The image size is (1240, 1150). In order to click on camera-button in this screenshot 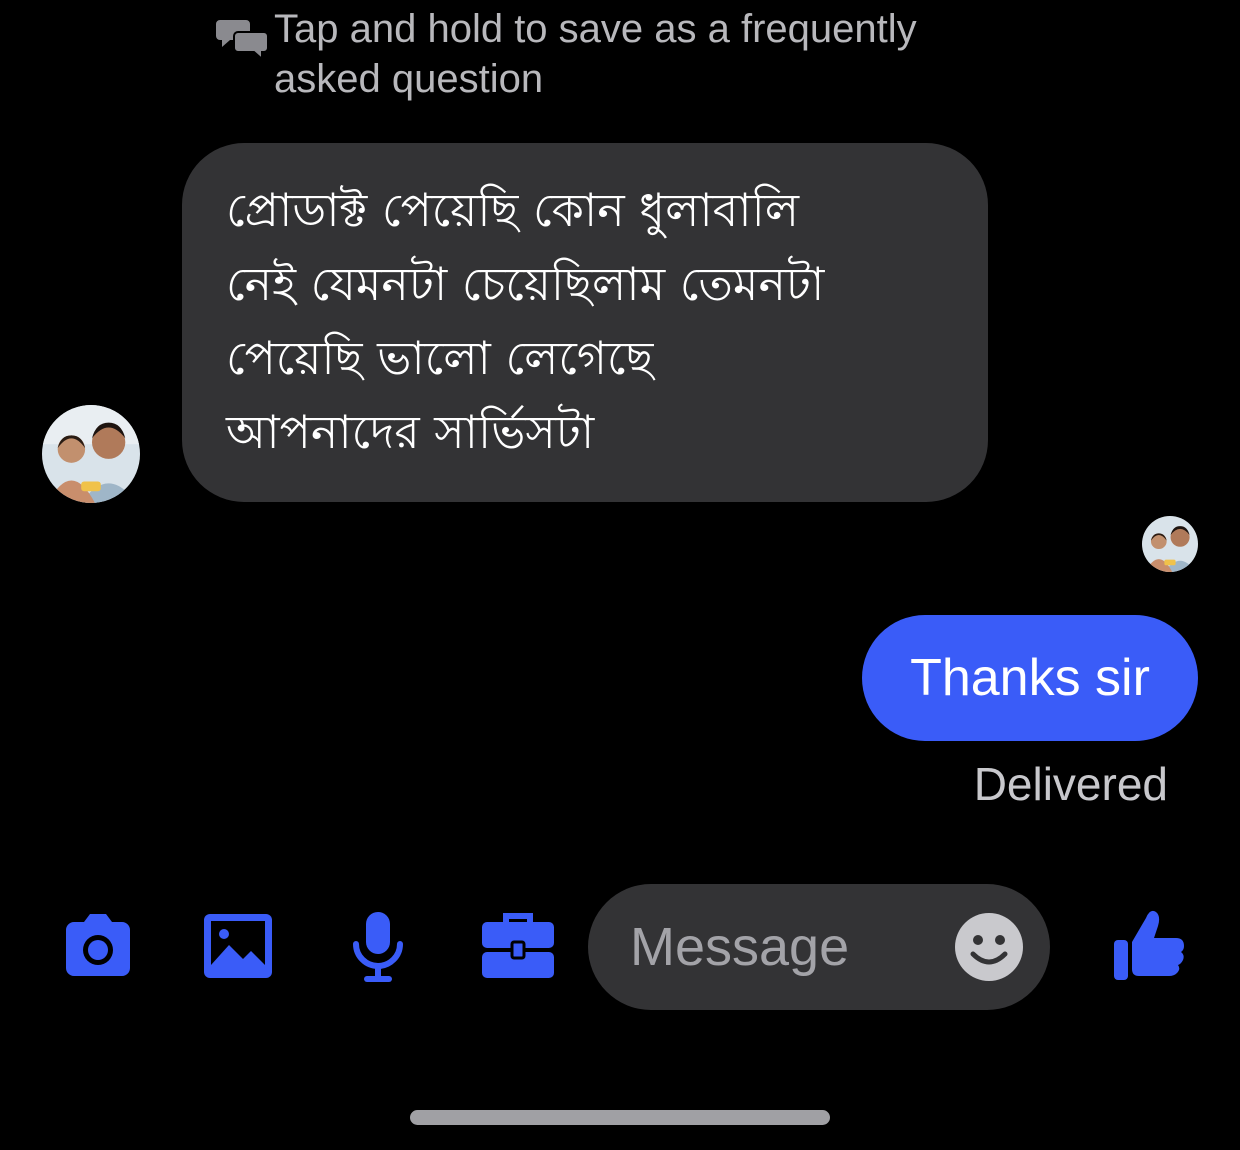, I will do `click(98, 946)`.